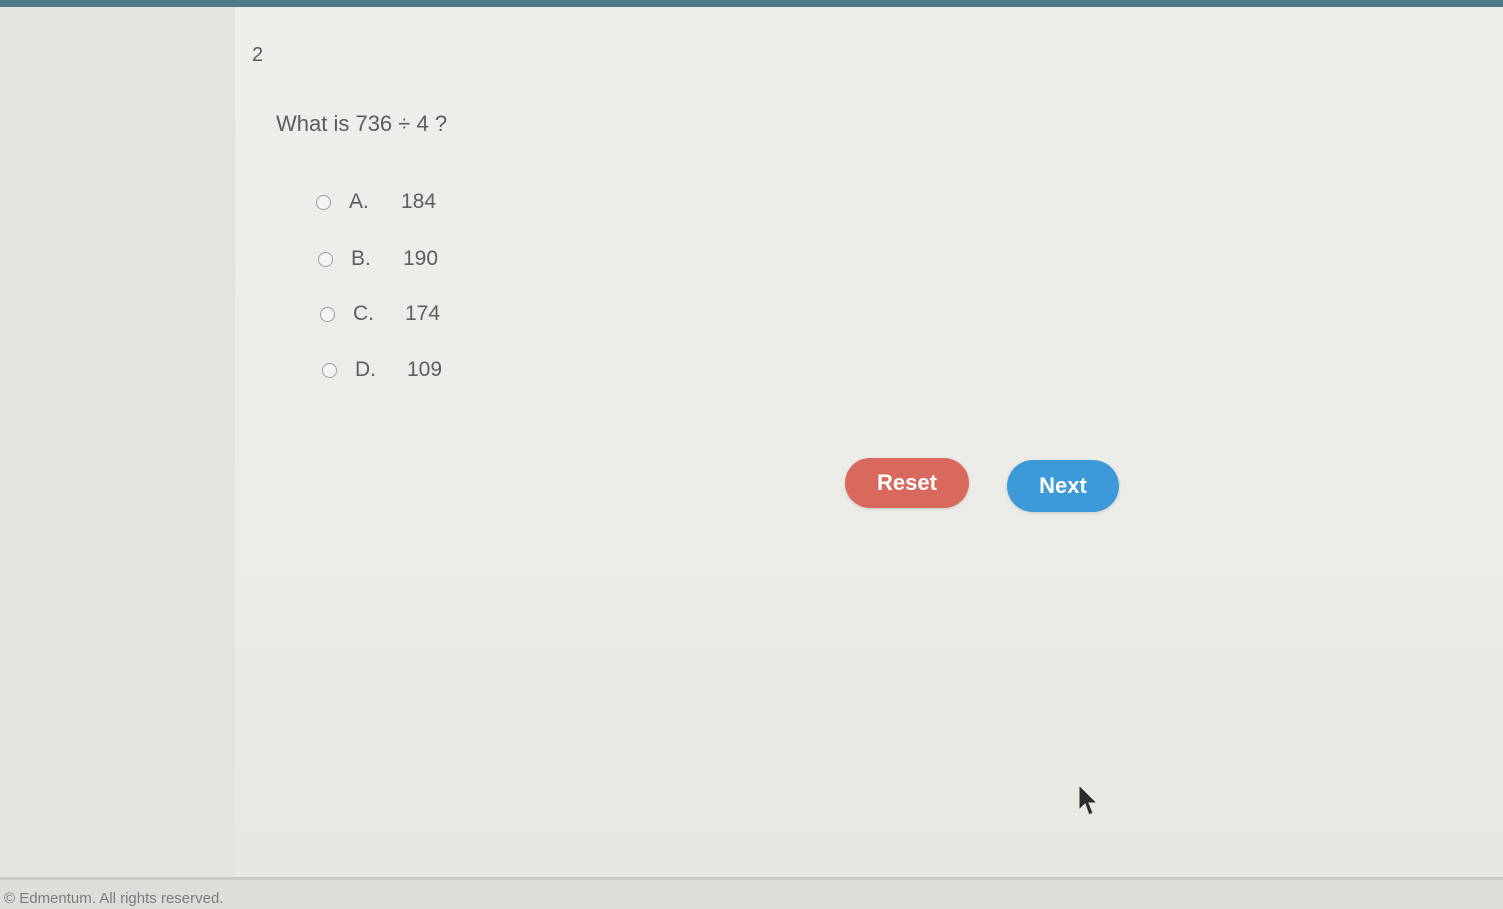 The image size is (1503, 909). What do you see at coordinates (382, 370) in the screenshot?
I see `choice-d: D. 109` at bounding box center [382, 370].